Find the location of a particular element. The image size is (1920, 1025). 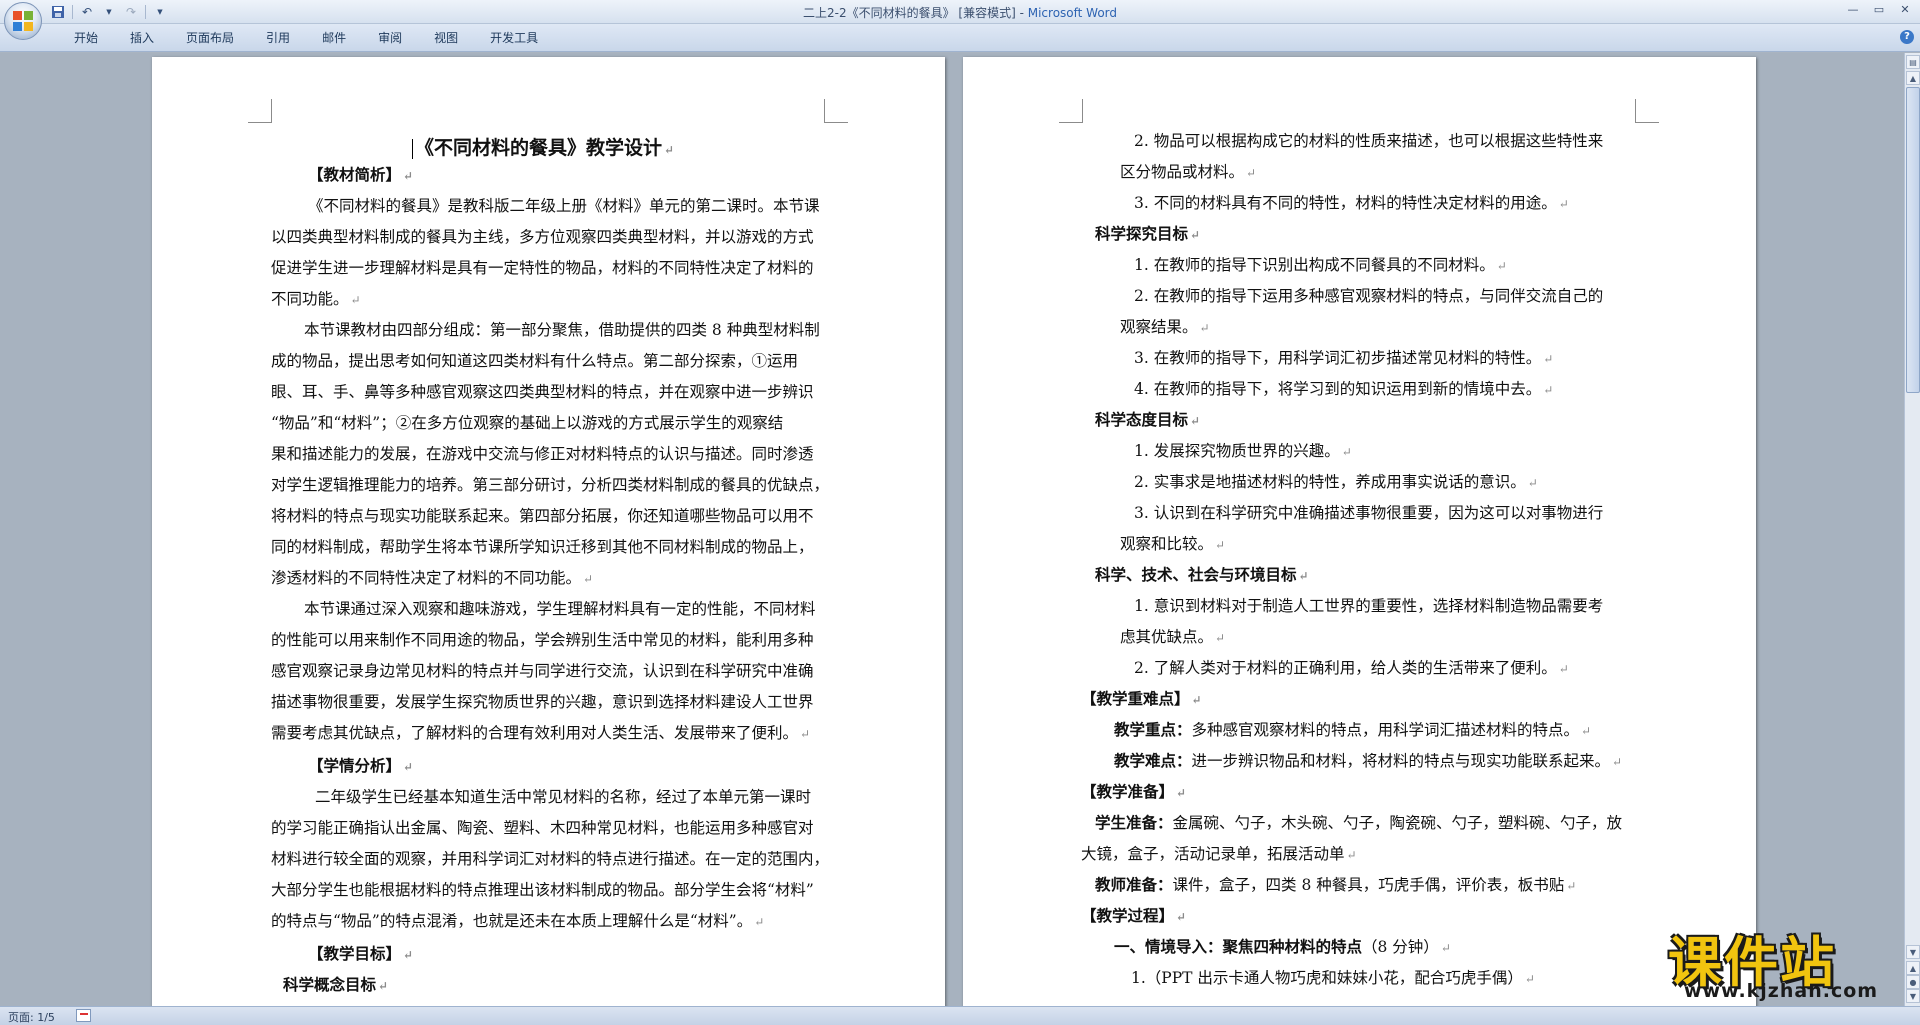

list-item: 1. 发展探究物质世界的兴趣。 ↵ is located at coordinates (1243, 451).